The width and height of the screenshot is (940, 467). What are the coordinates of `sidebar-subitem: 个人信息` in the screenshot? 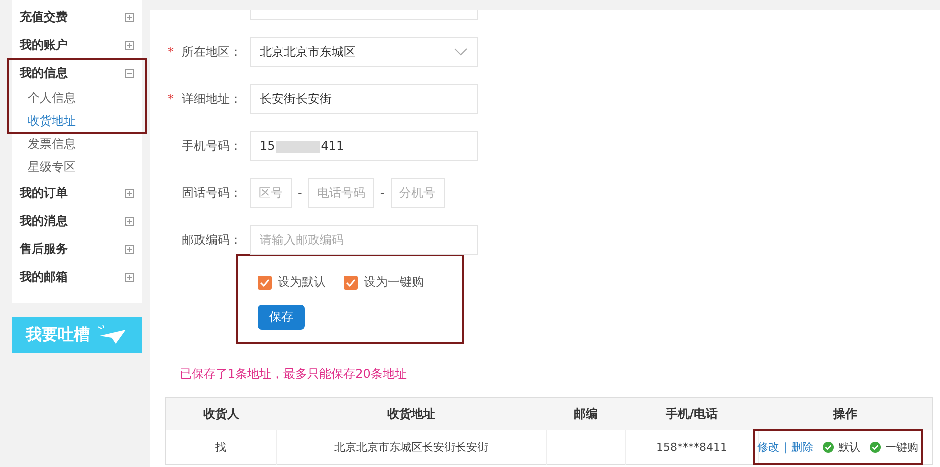 It's located at (77, 98).